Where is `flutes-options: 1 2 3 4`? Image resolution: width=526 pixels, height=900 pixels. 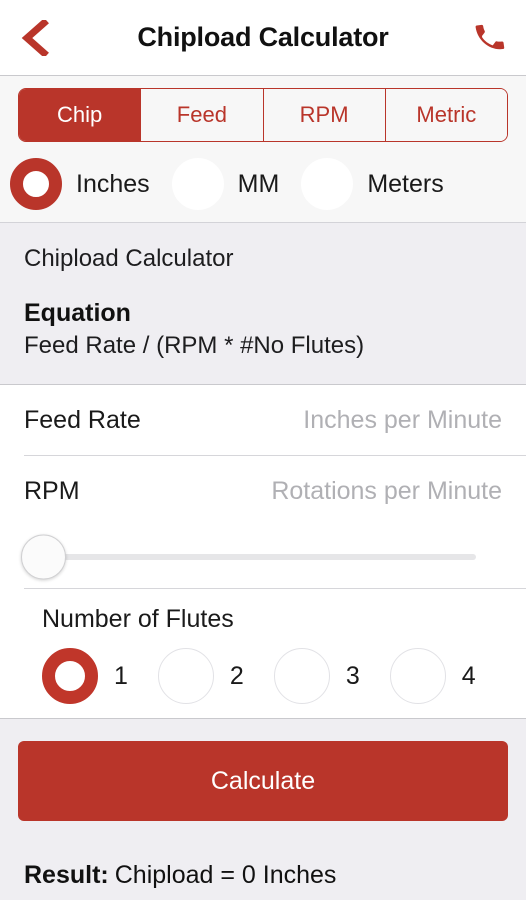
flutes-options: 1 2 3 4 is located at coordinates (284, 676).